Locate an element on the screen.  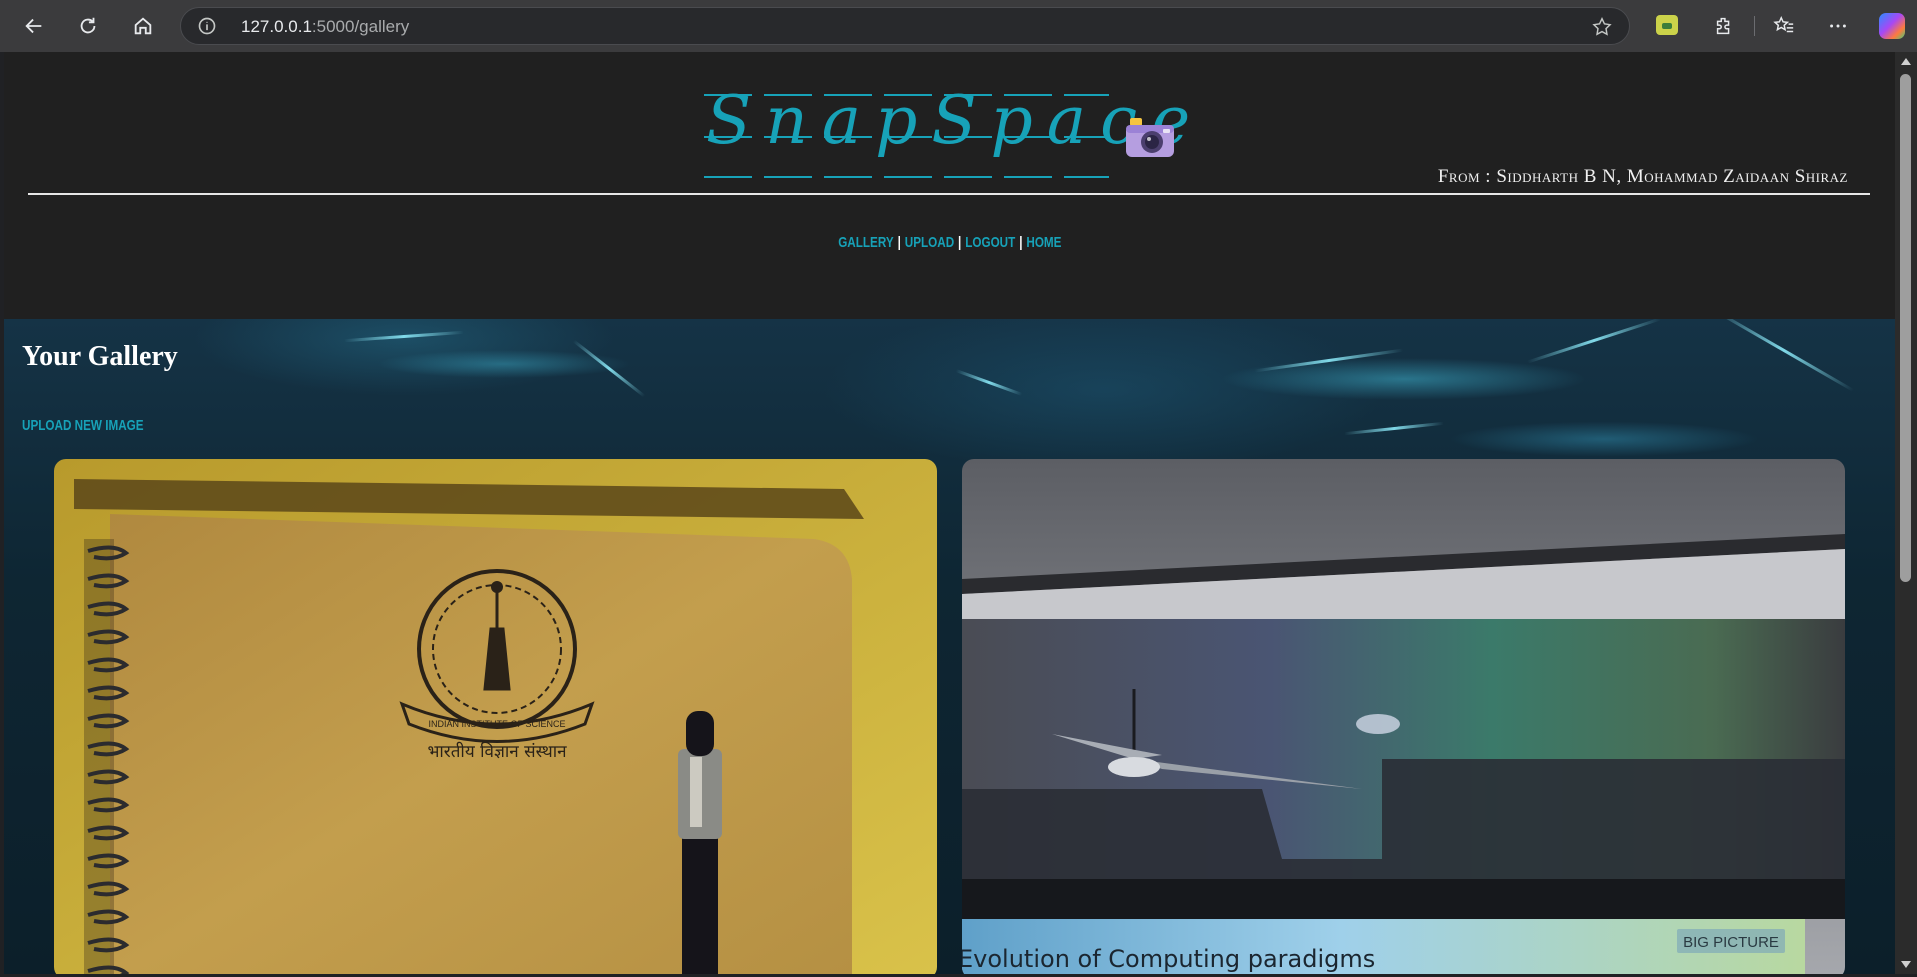
bookmark-star-icon is located at coordinates (1602, 27).